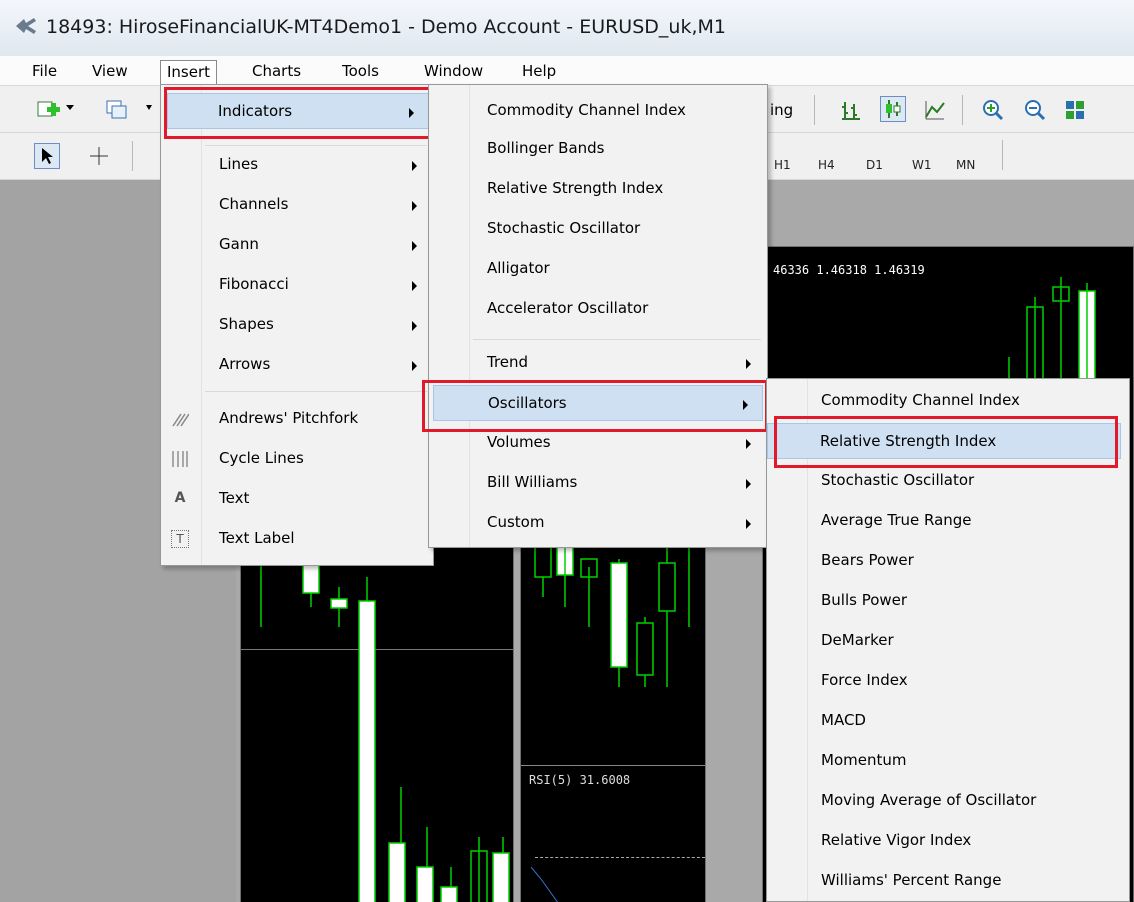 Image resolution: width=1134 pixels, height=902 pixels. Describe the element at coordinates (580, 780) in the screenshot. I see `rsi-readout: RSI(5) 31.6008` at that location.